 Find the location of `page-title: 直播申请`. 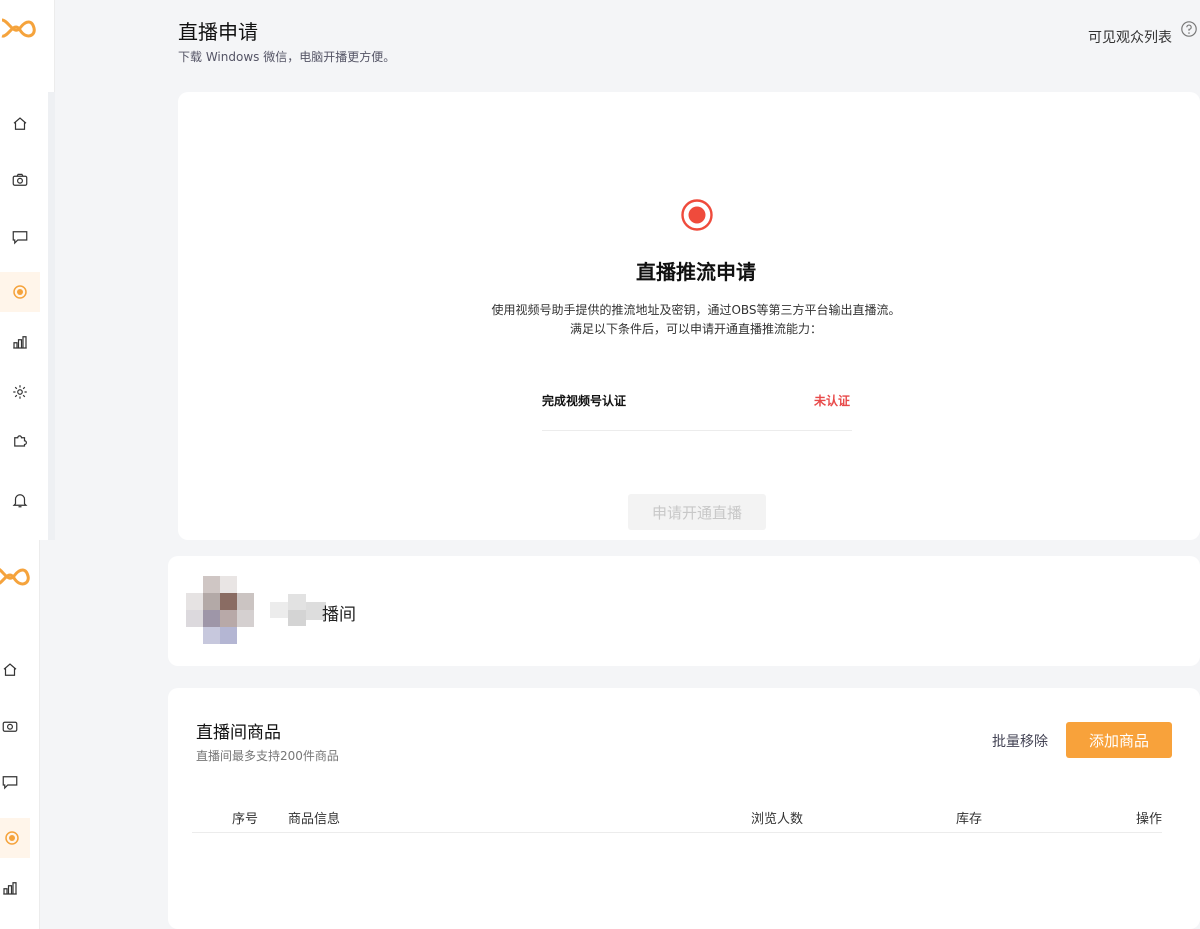

page-title: 直播申请 is located at coordinates (218, 32).